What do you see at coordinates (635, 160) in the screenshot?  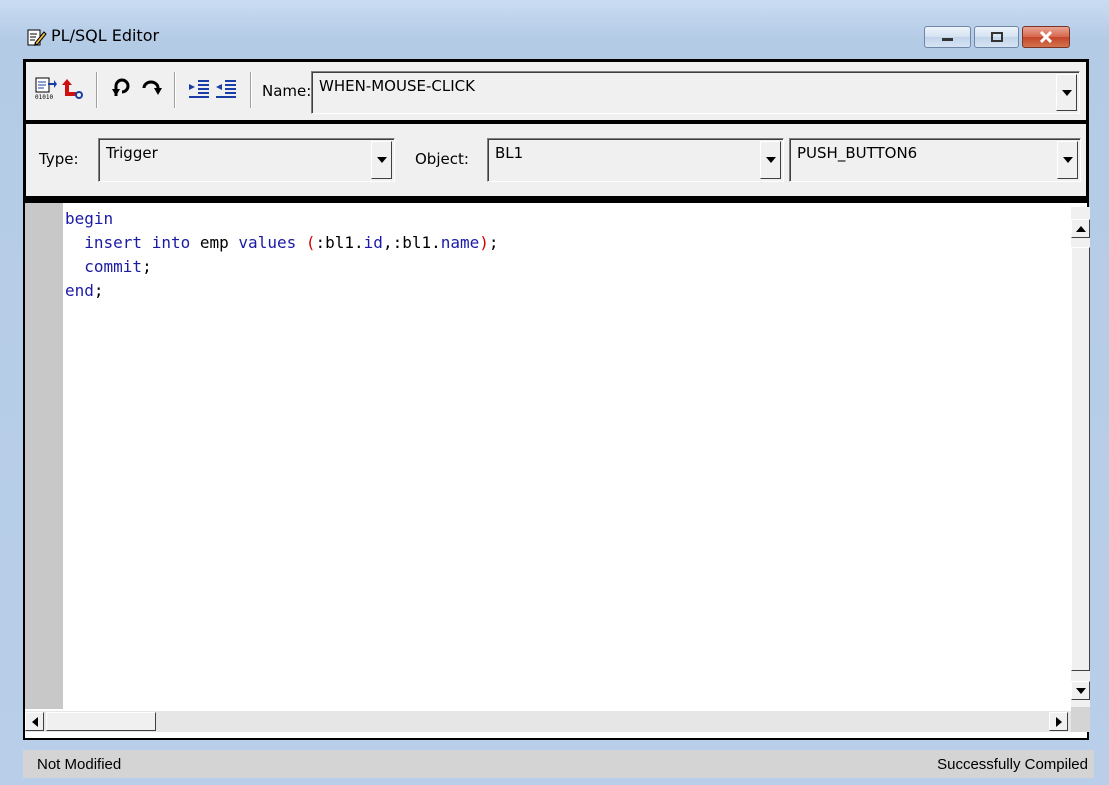 I see `object-dropdown: BL1` at bounding box center [635, 160].